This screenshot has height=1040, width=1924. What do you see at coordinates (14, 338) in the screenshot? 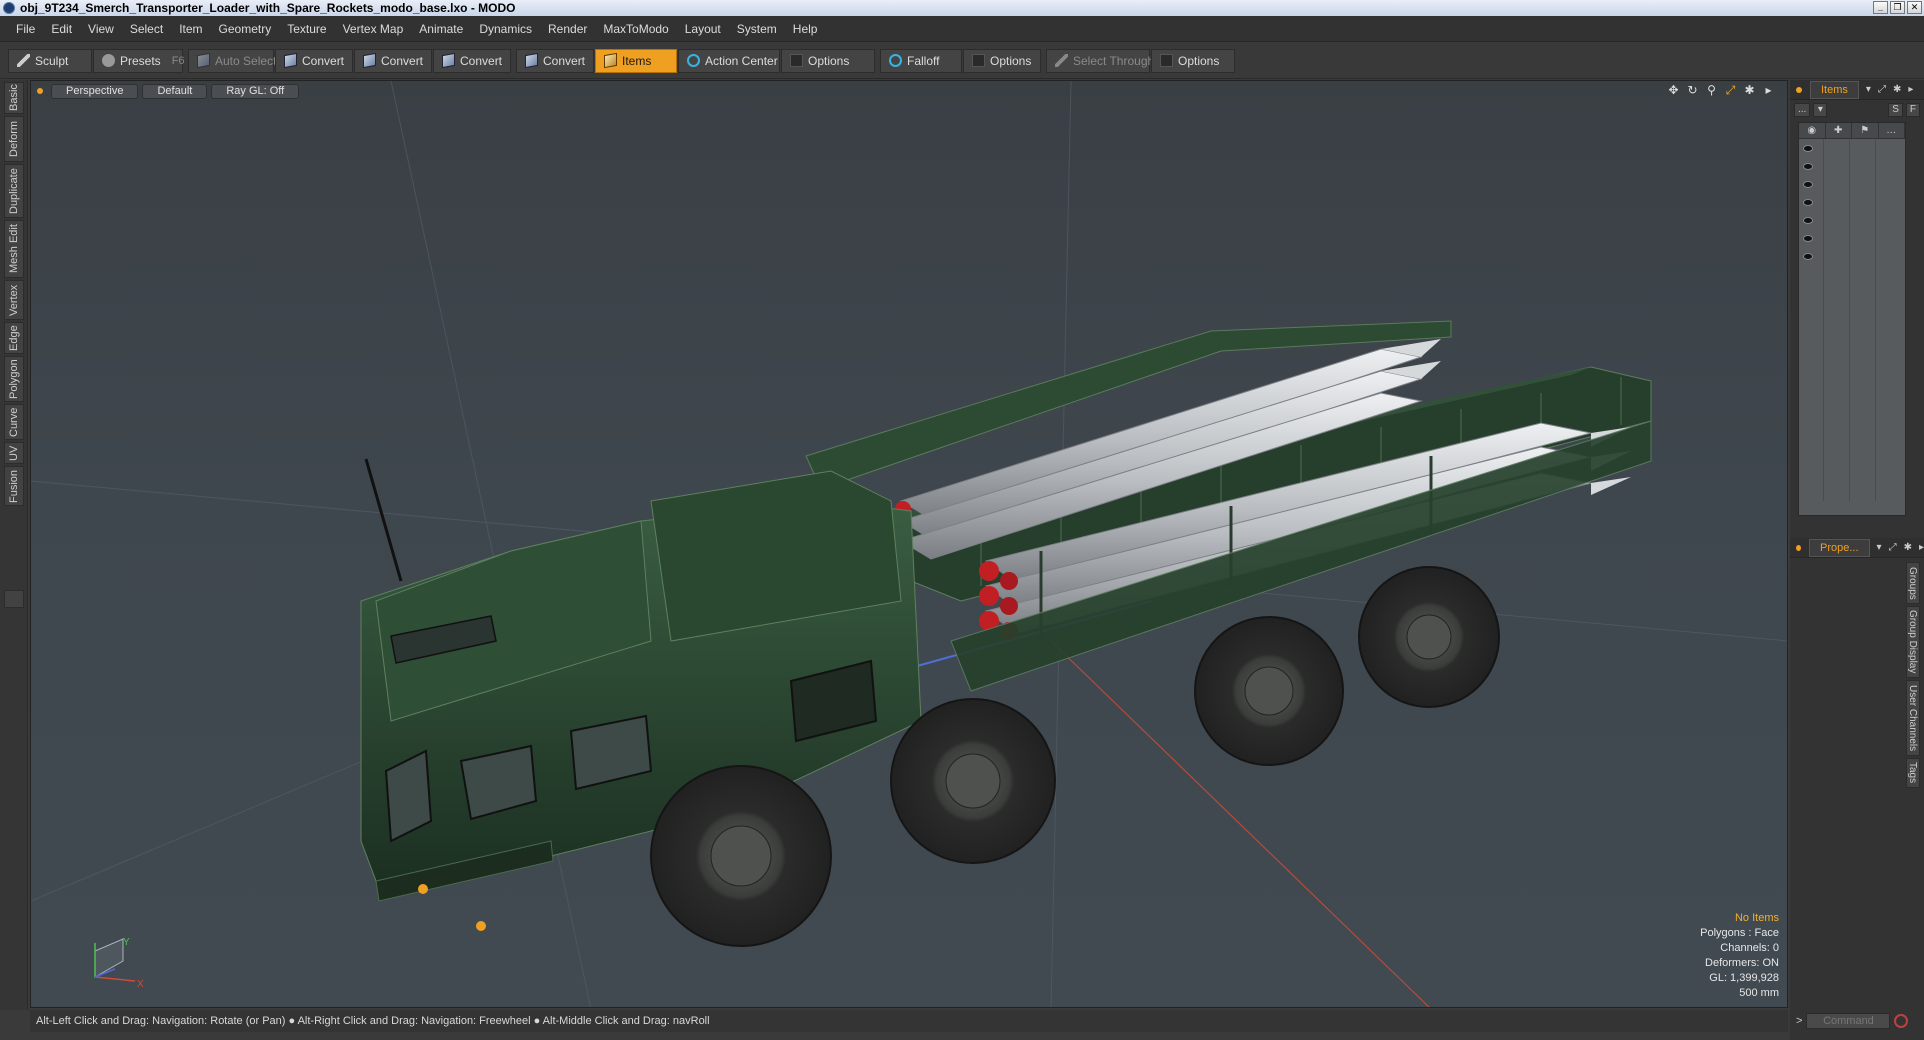
I see `tab-edge: Edge` at bounding box center [14, 338].